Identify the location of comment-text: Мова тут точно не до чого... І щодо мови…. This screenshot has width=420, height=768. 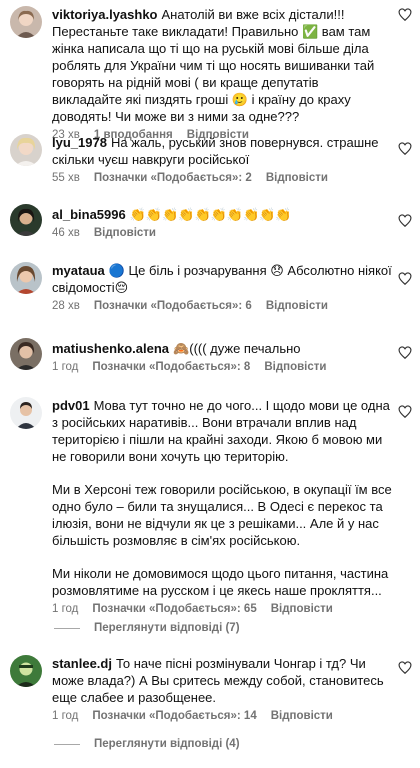
(221, 431).